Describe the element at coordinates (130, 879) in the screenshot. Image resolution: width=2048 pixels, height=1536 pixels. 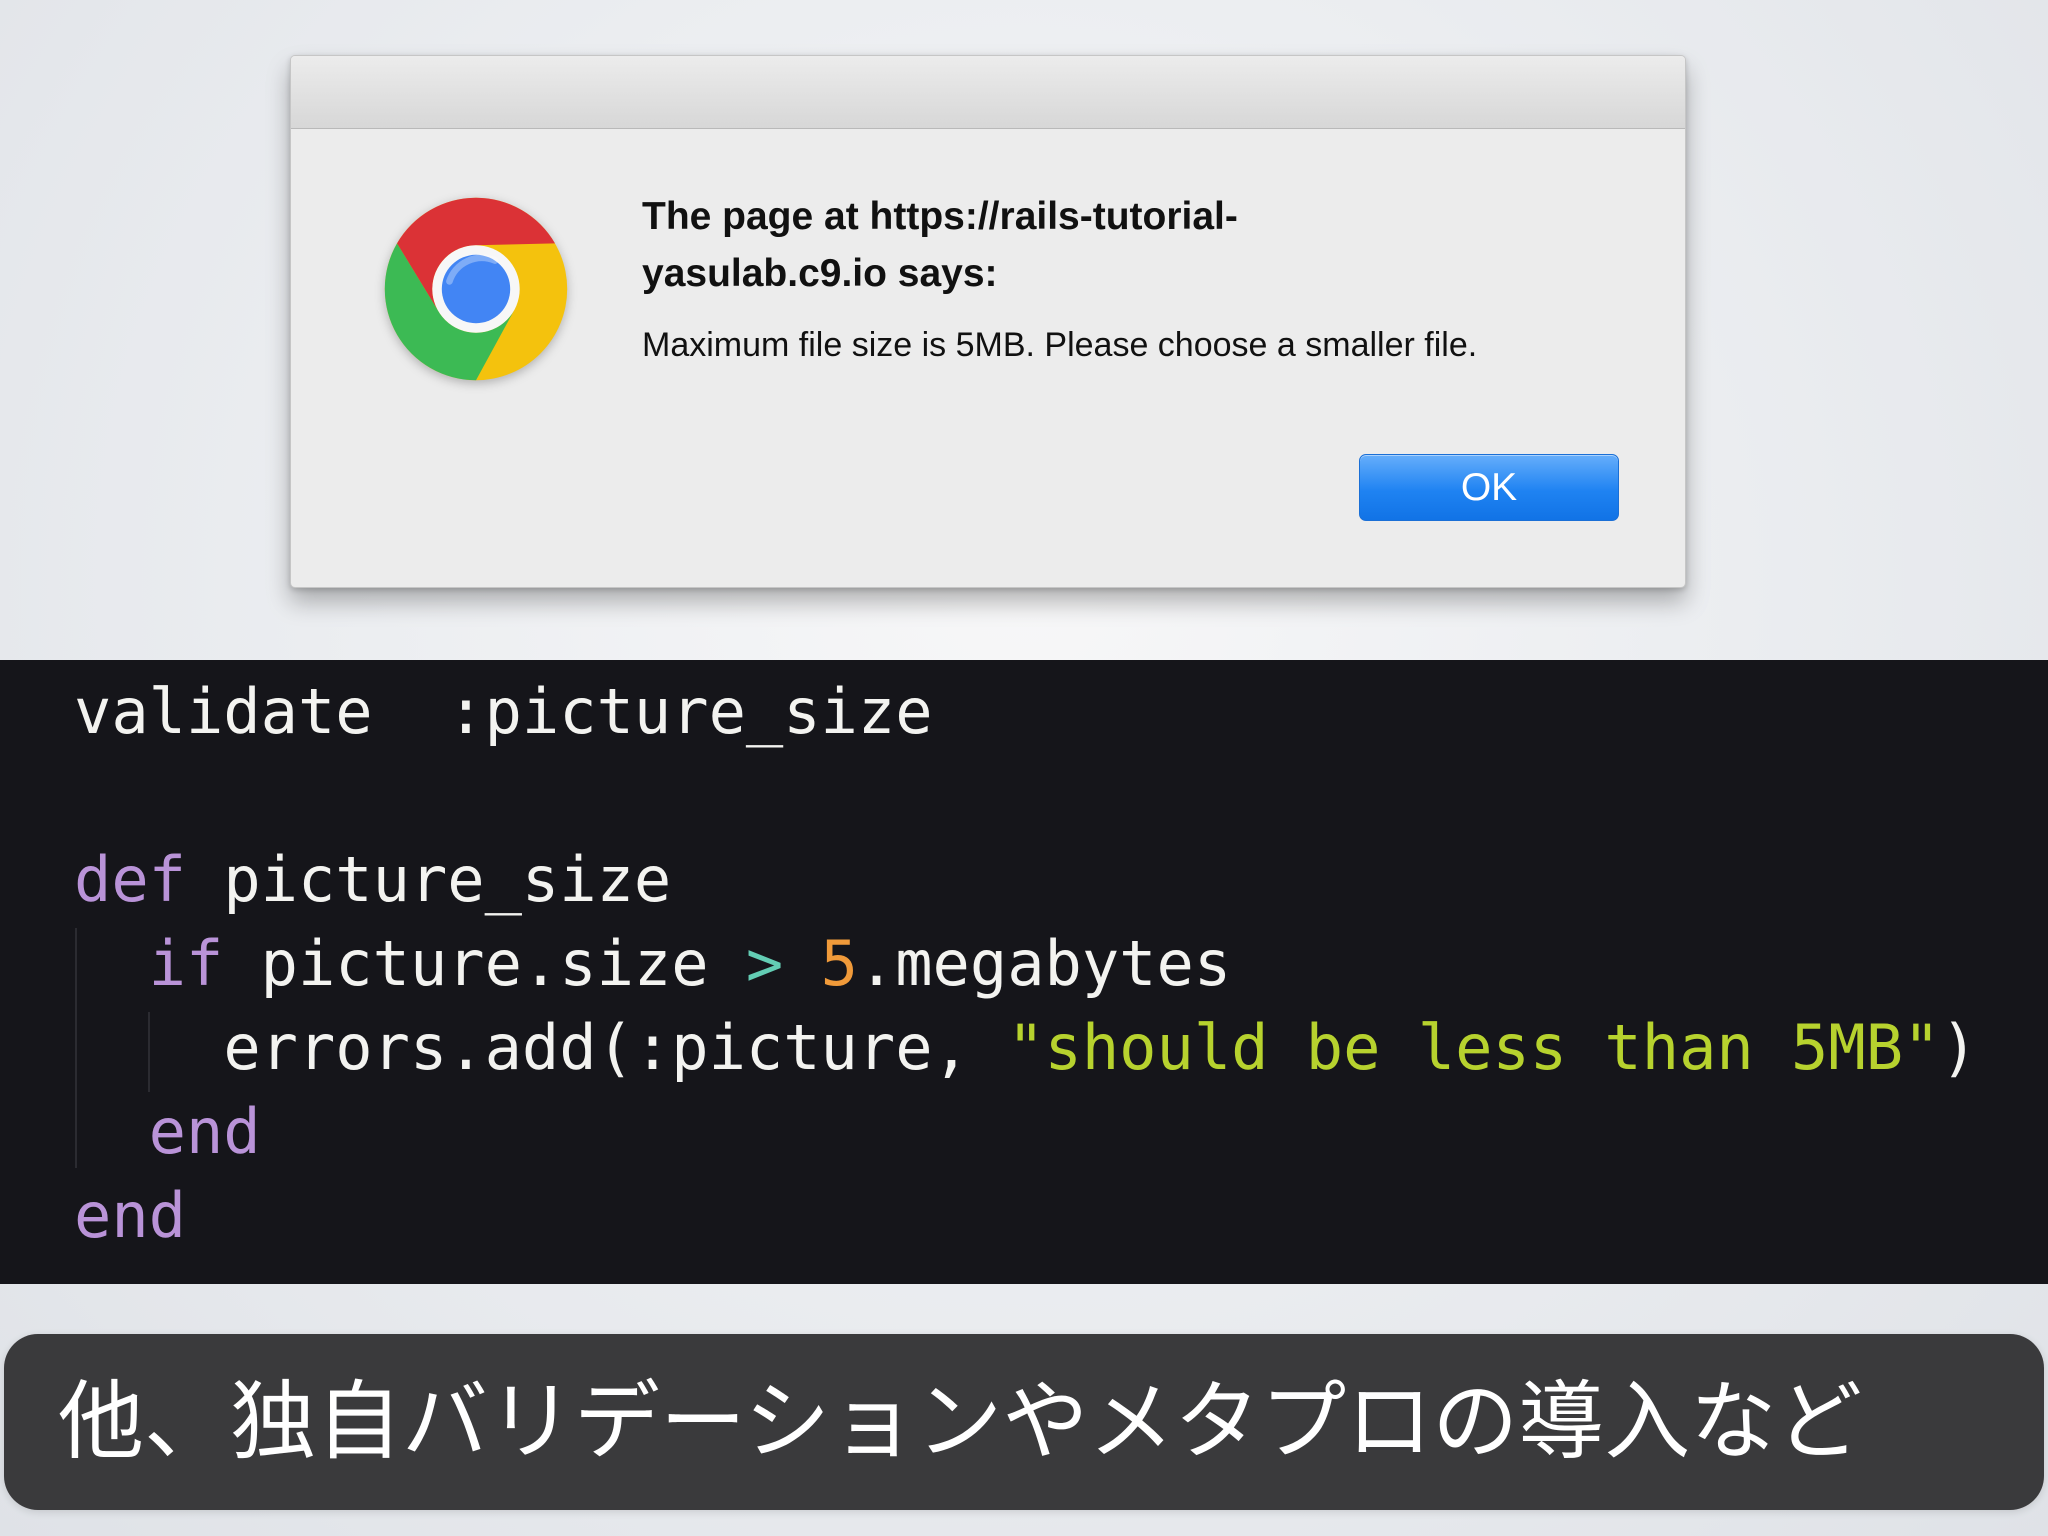
I see `def-keyword: def` at that location.